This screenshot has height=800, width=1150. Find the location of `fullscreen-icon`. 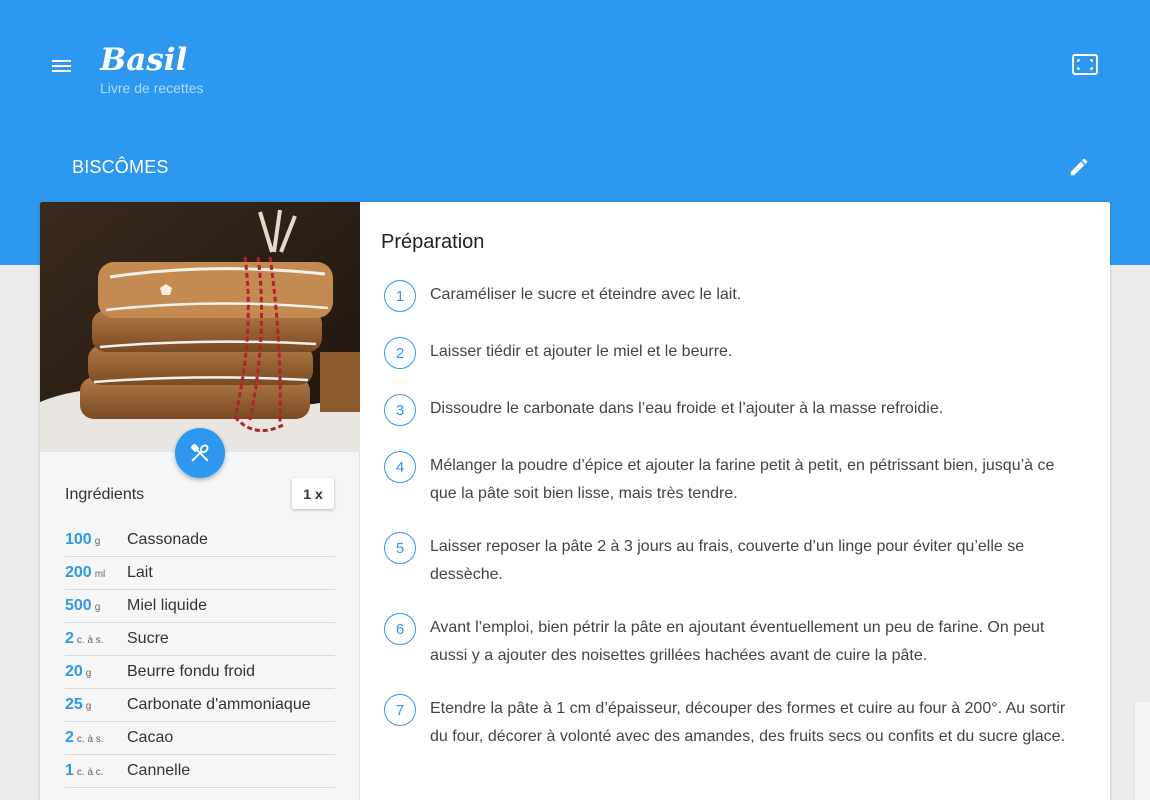

fullscreen-icon is located at coordinates (1085, 64).